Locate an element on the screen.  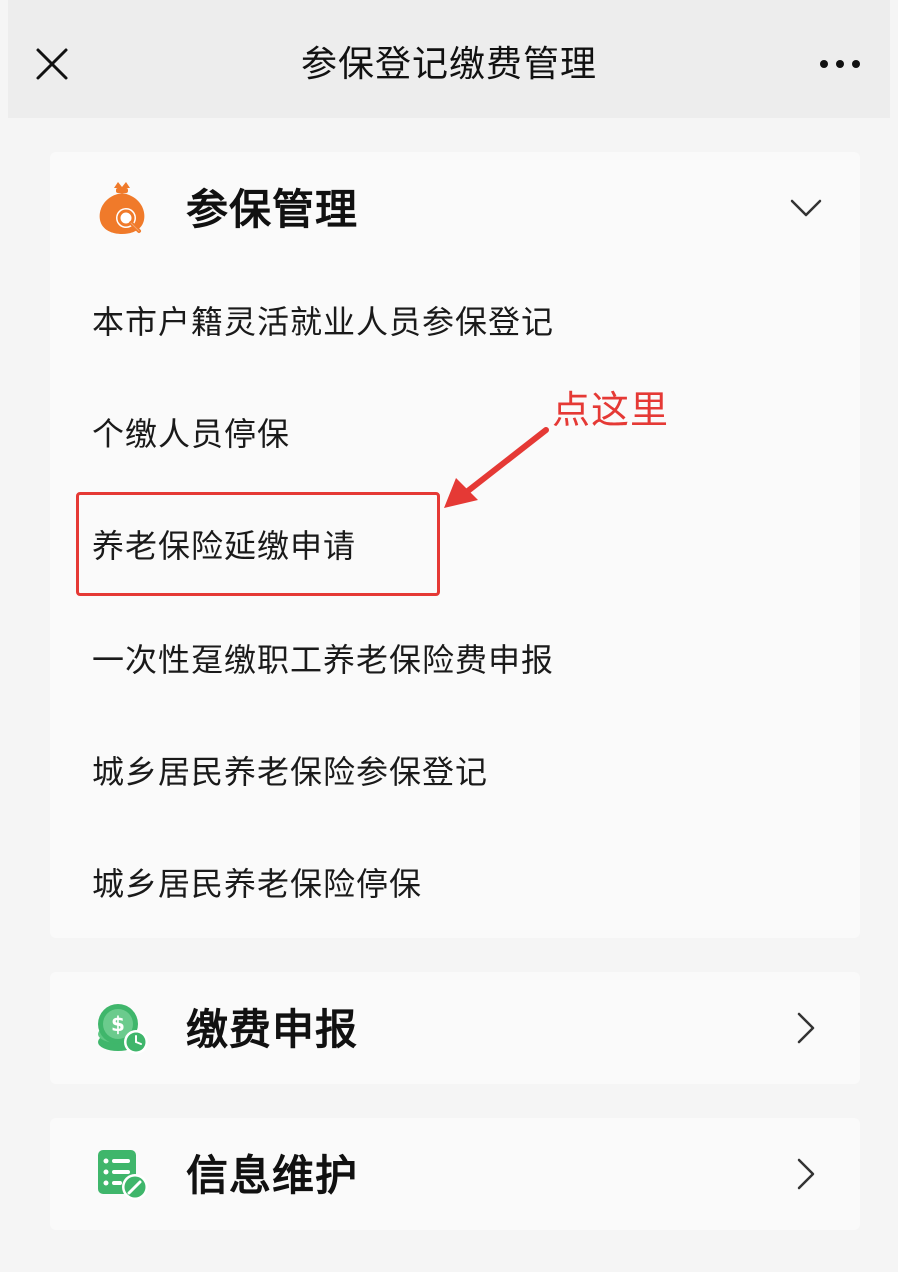
menu-item-local-flexible-enrollment: 本市户籍灵活就业人员参保登记 is located at coordinates (452, 322).